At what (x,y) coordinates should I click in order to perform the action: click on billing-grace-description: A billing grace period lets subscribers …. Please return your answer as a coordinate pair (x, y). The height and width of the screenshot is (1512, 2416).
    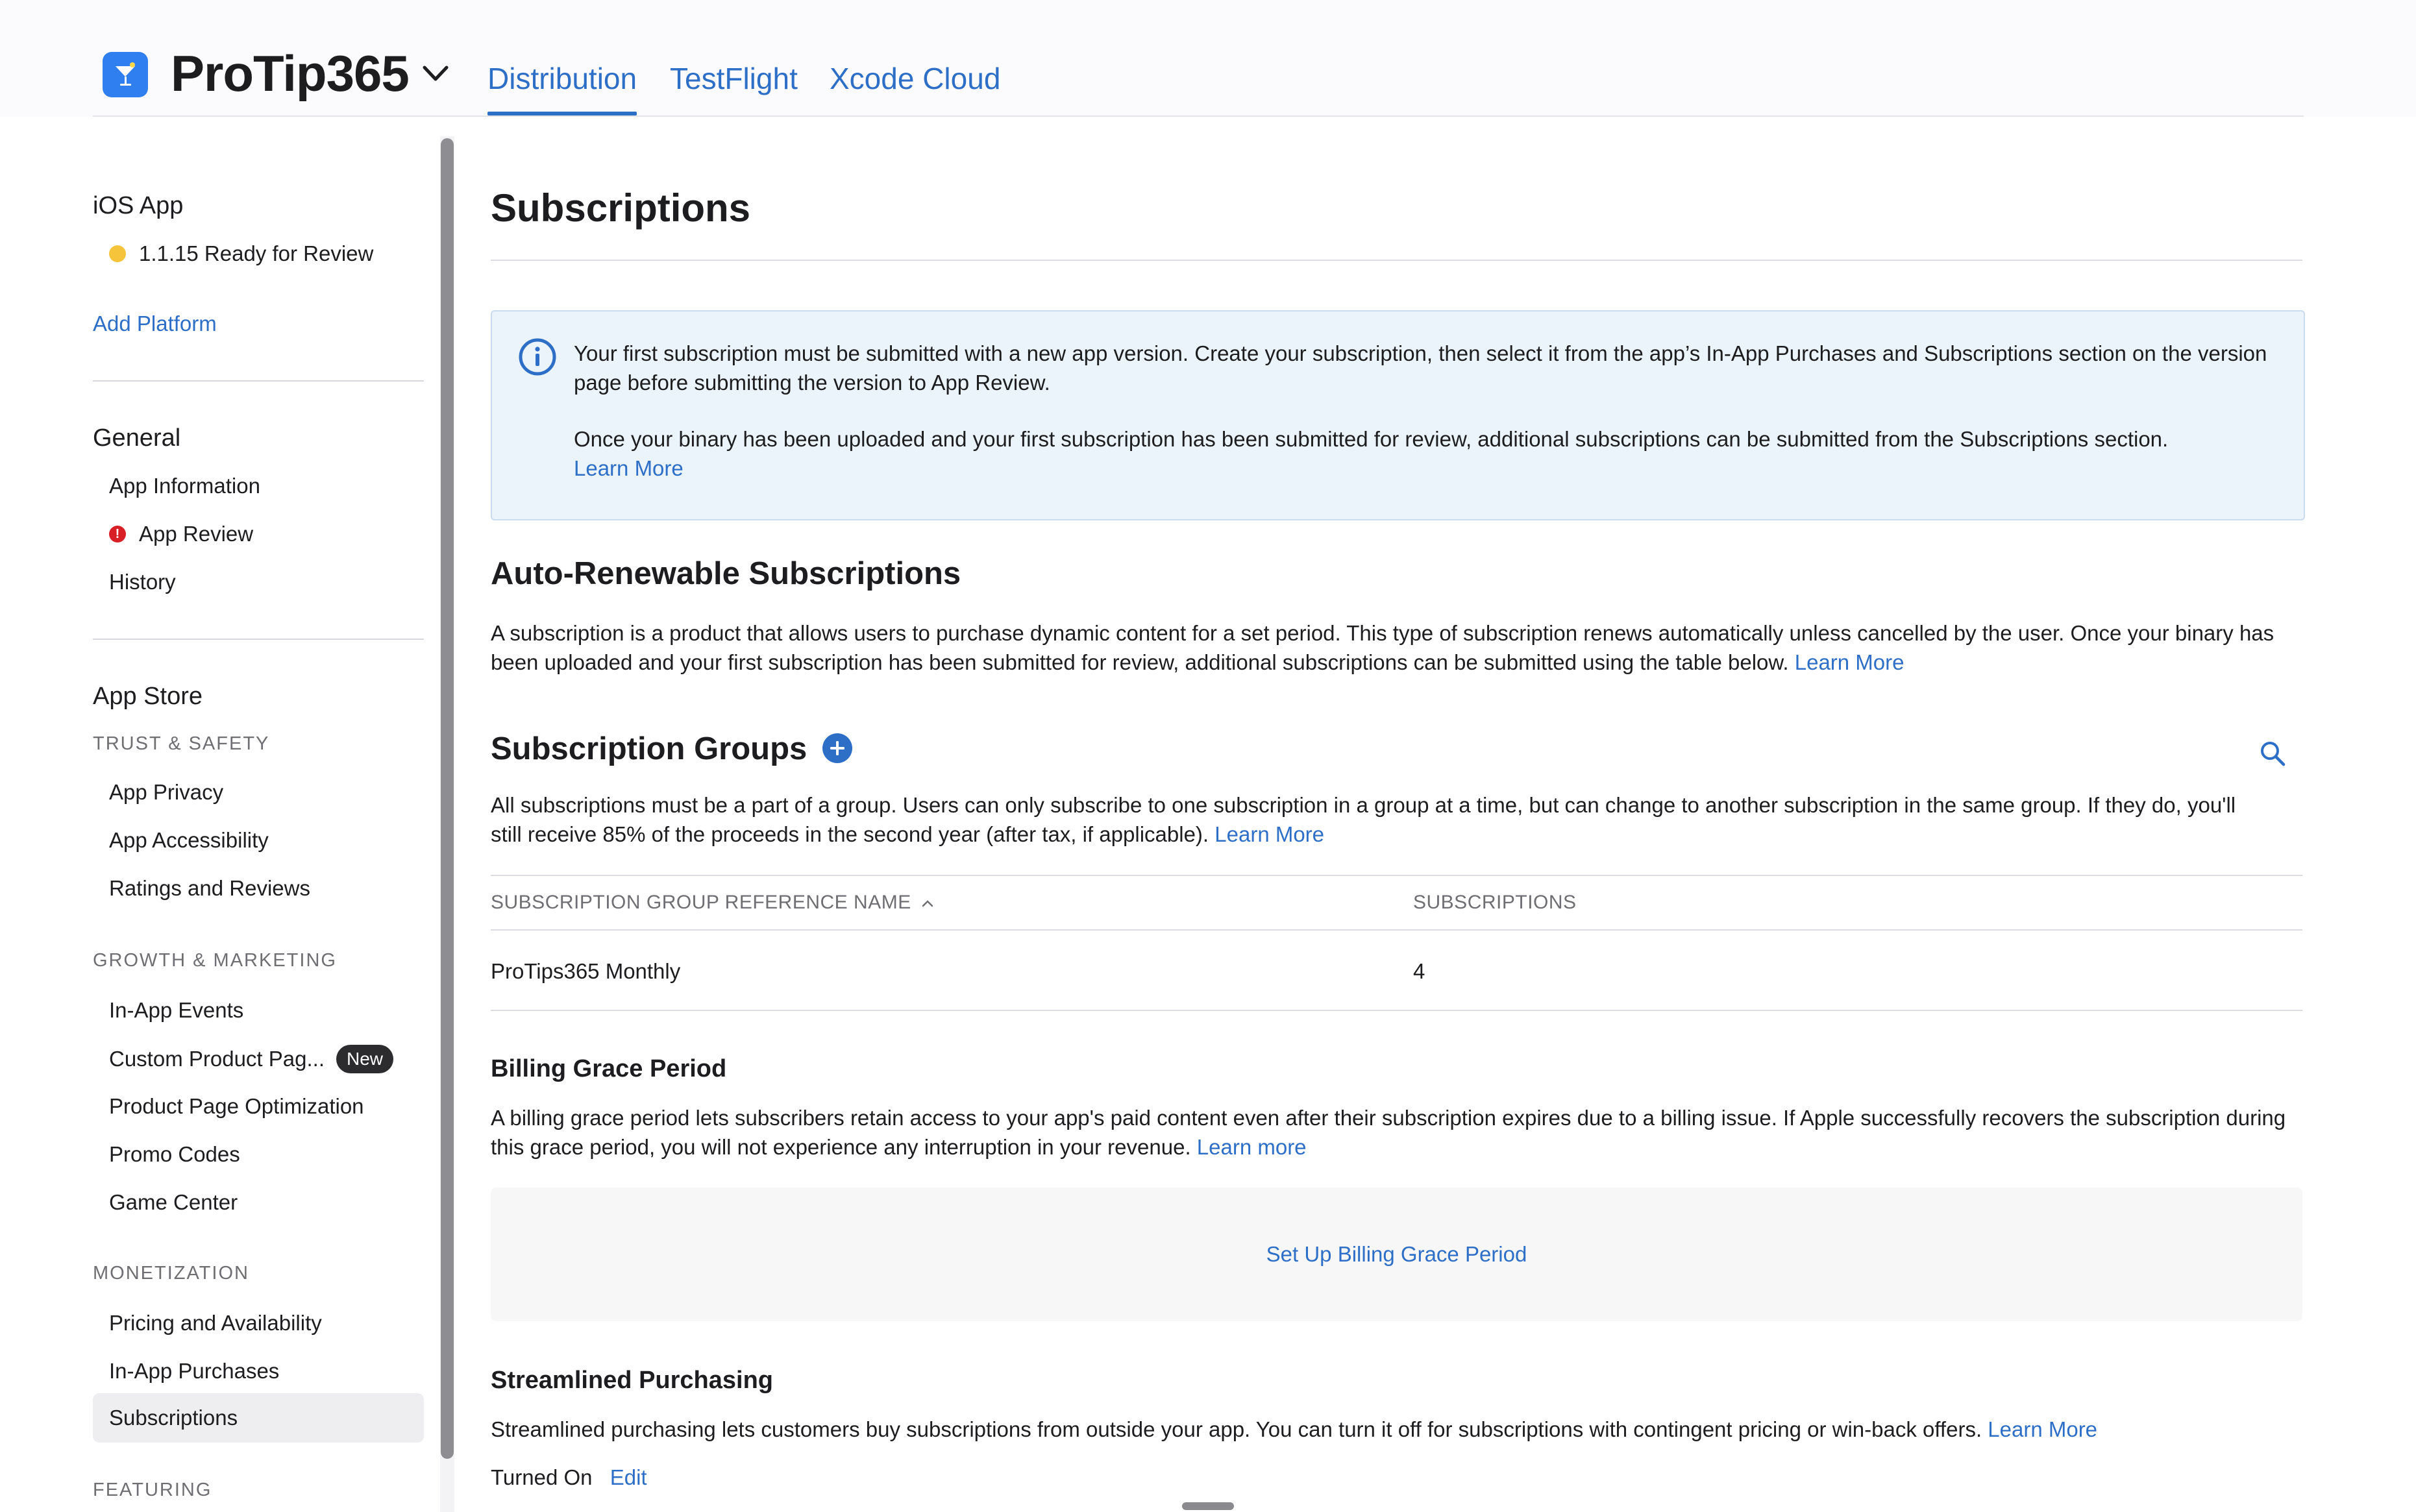
    Looking at the image, I should click on (1396, 1132).